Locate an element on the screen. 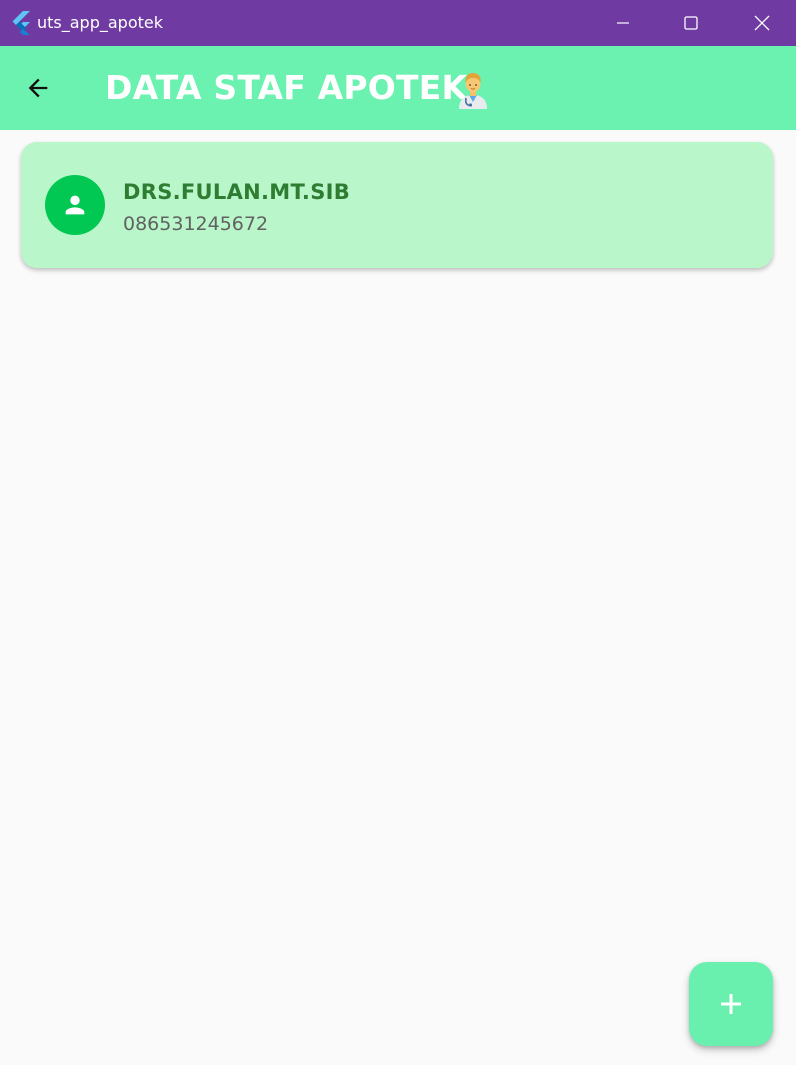 This screenshot has height=1065, width=796. back-button is located at coordinates (38, 88).